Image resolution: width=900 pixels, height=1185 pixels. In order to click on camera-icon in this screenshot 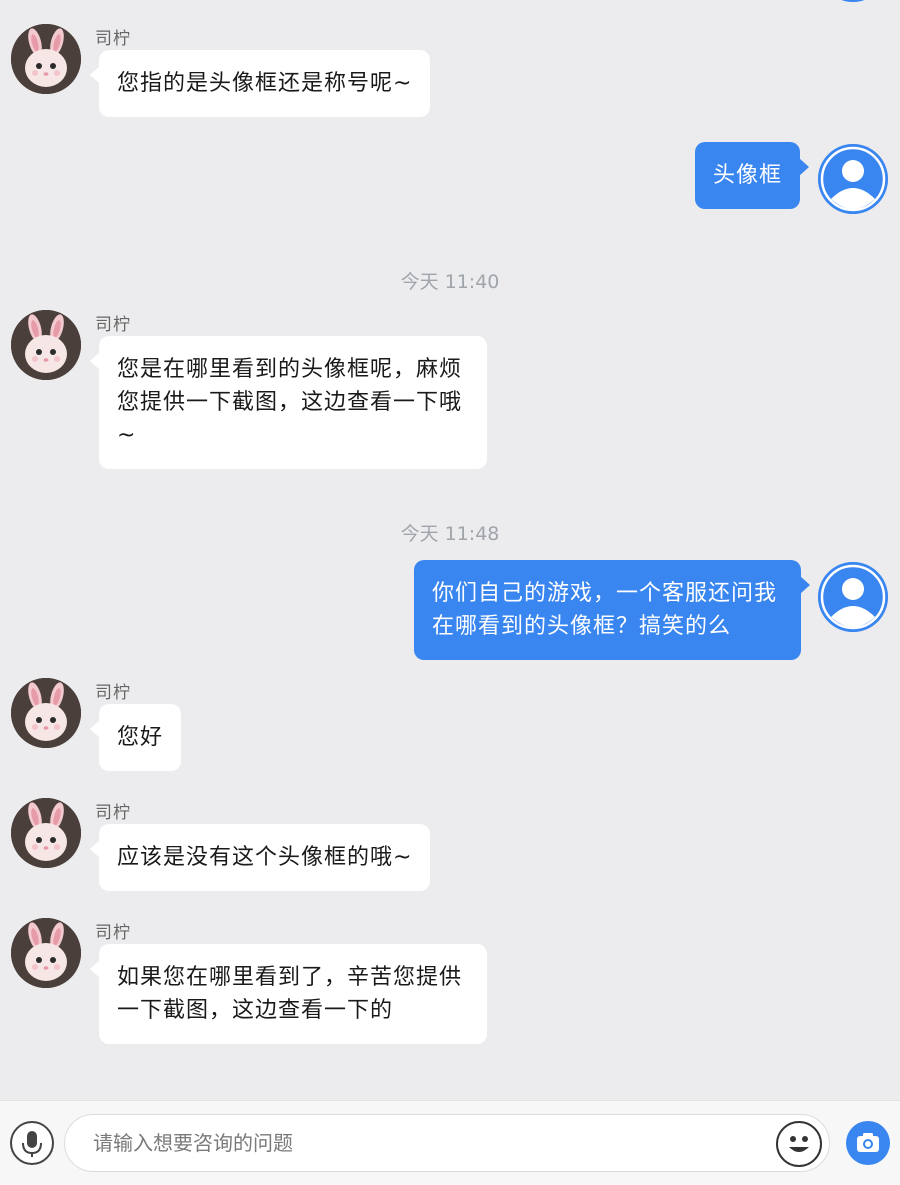, I will do `click(868, 1142)`.